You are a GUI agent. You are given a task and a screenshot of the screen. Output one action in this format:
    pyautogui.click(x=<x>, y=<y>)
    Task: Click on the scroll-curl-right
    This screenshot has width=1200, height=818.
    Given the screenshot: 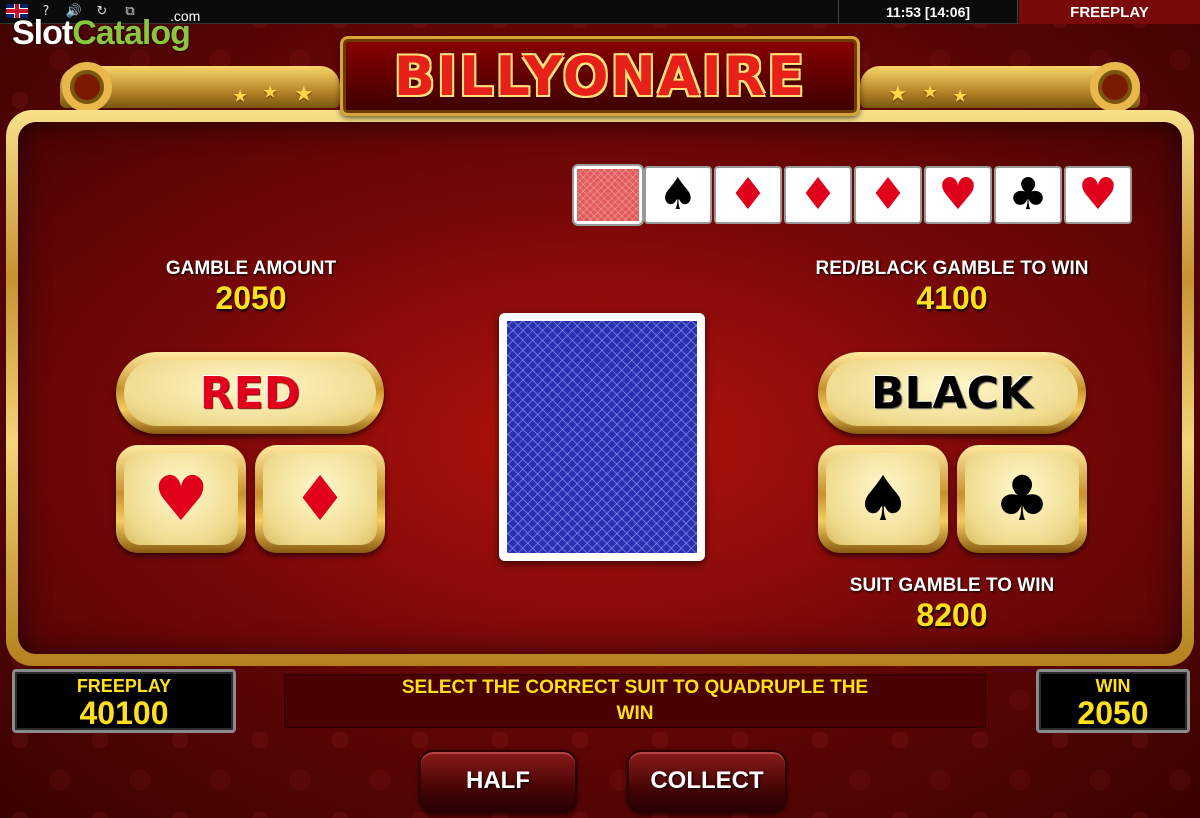 What is the action you would take?
    pyautogui.click(x=1115, y=87)
    